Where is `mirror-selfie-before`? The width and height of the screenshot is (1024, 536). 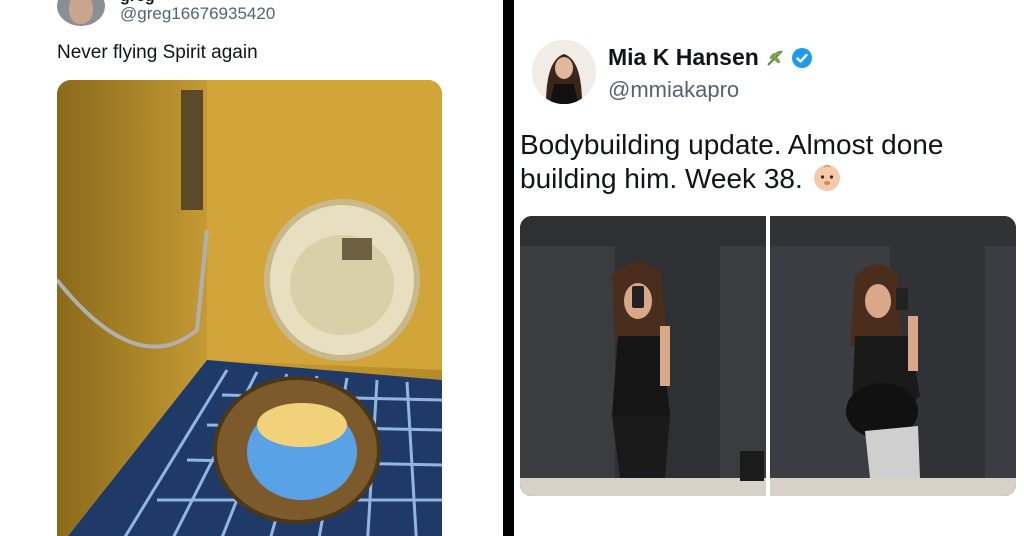 mirror-selfie-before is located at coordinates (643, 356).